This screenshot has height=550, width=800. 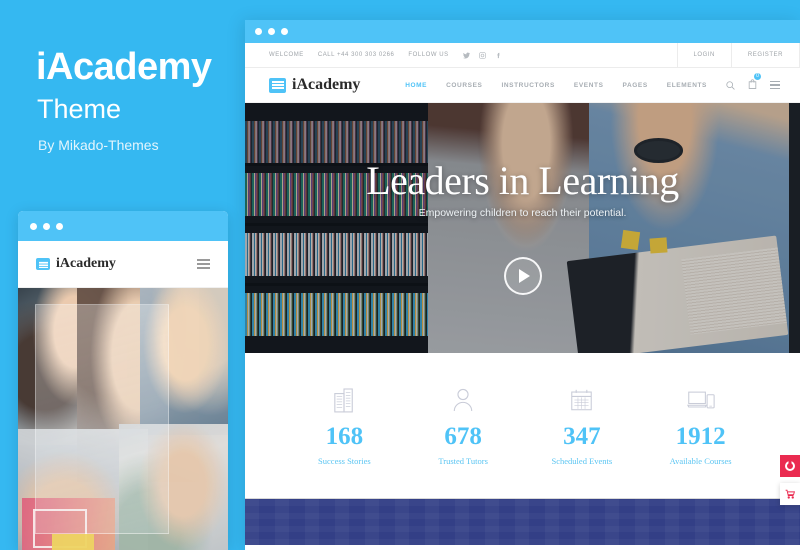 I want to click on promo-title: iAcademy, so click(x=124, y=67).